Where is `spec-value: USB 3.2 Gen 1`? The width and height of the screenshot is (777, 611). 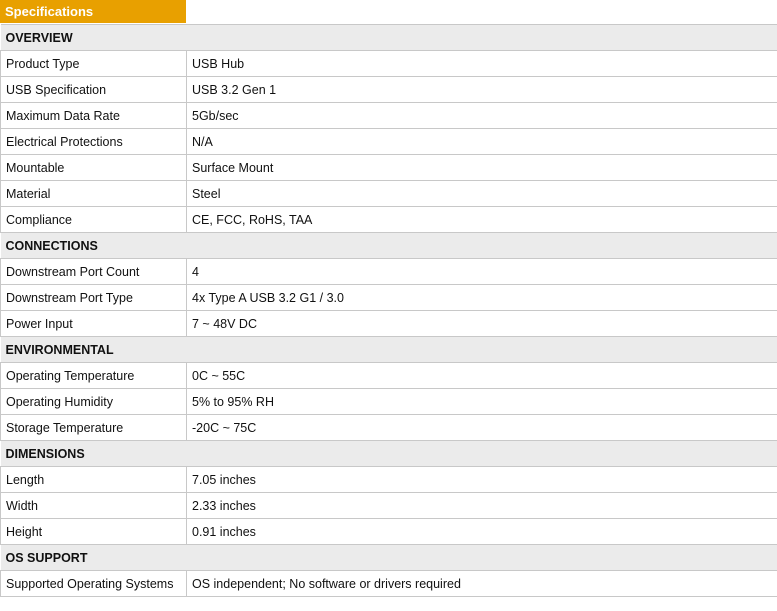
spec-value: USB 3.2 Gen 1 is located at coordinates (481, 89).